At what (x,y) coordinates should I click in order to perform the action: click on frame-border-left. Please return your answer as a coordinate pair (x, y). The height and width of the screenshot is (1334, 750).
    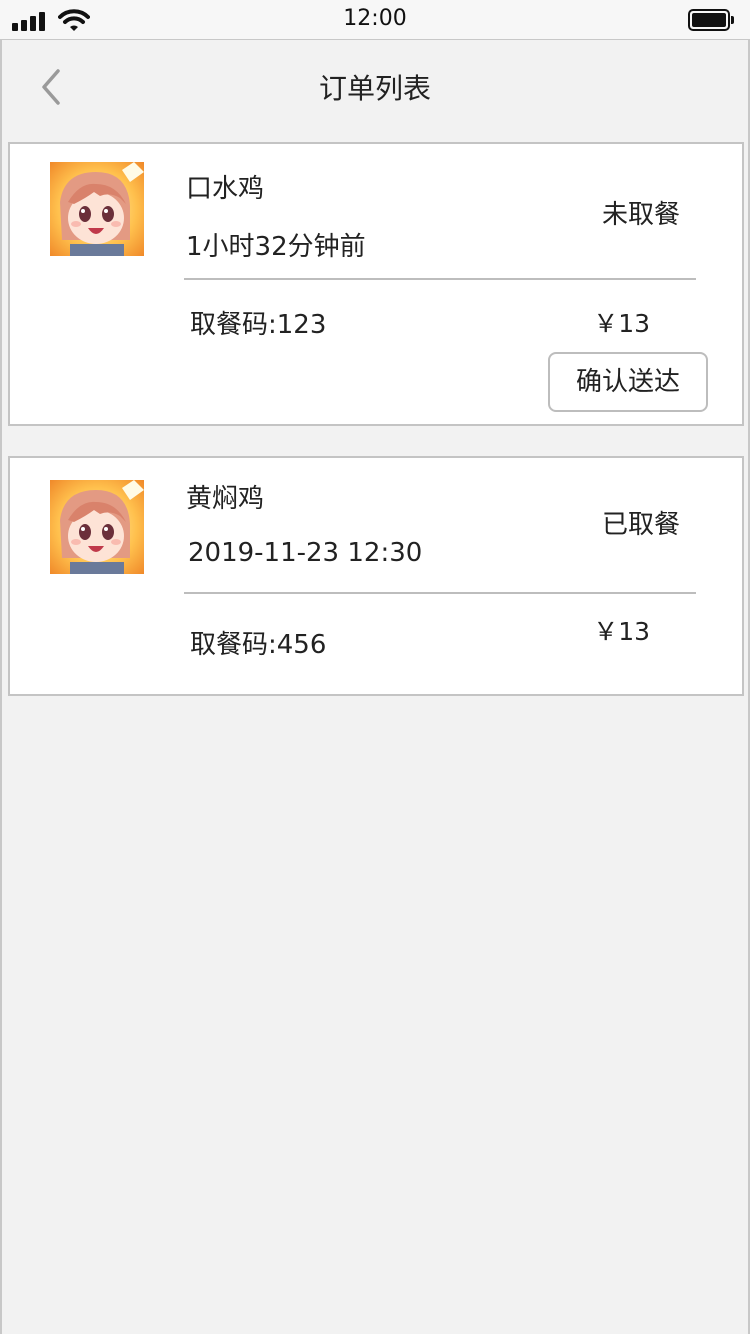
    Looking at the image, I should click on (1, 687).